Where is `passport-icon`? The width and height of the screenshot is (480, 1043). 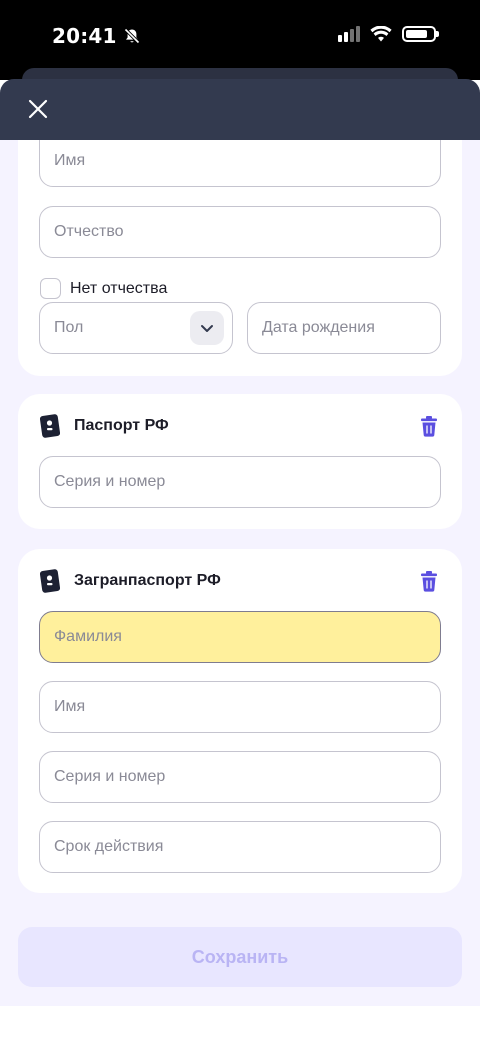 passport-icon is located at coordinates (50, 426).